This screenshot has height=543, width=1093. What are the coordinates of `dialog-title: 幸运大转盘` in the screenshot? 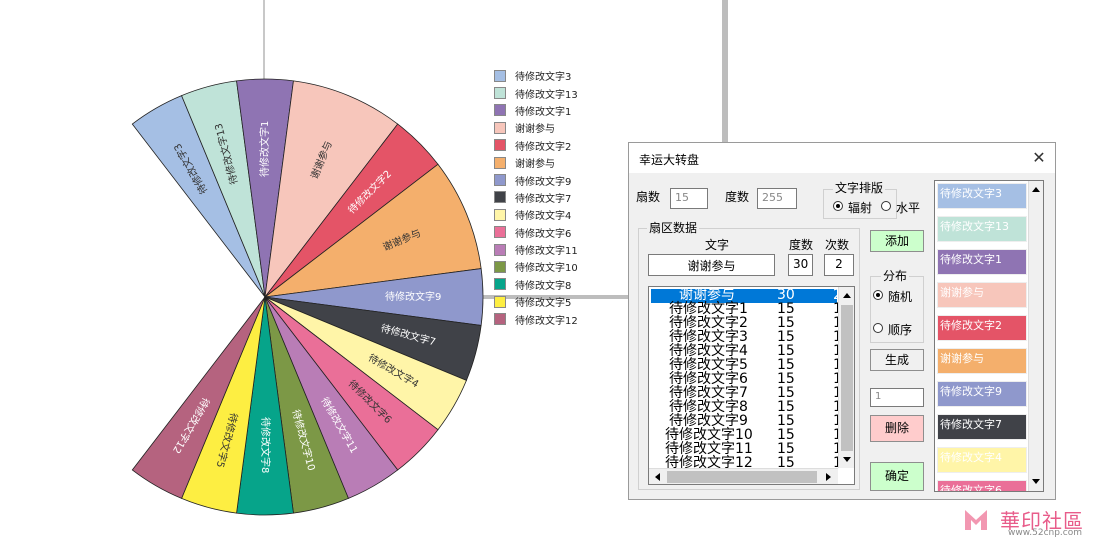 It's located at (669, 160).